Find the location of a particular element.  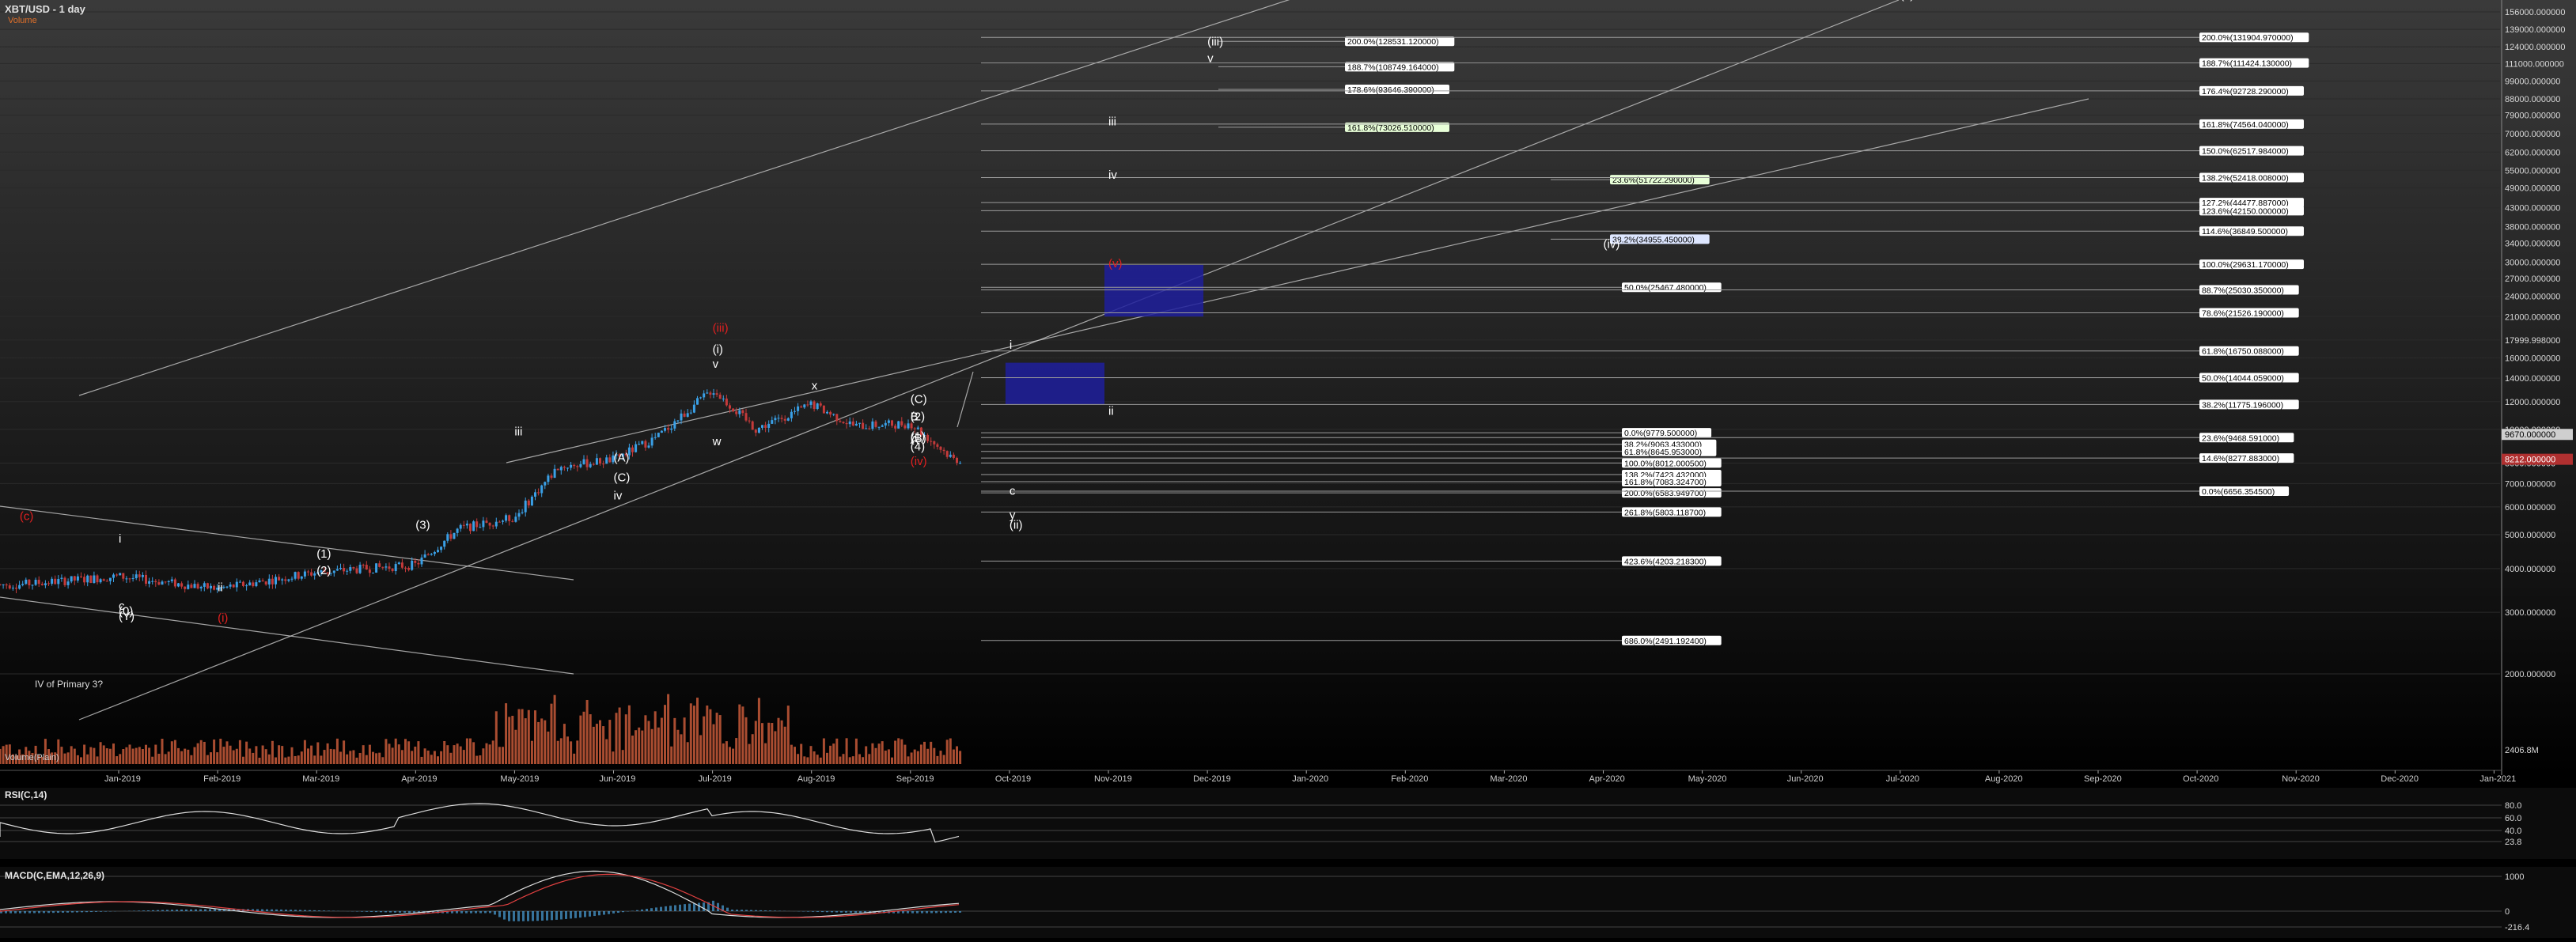

rsi-panel-bg is located at coordinates (1288, 824).